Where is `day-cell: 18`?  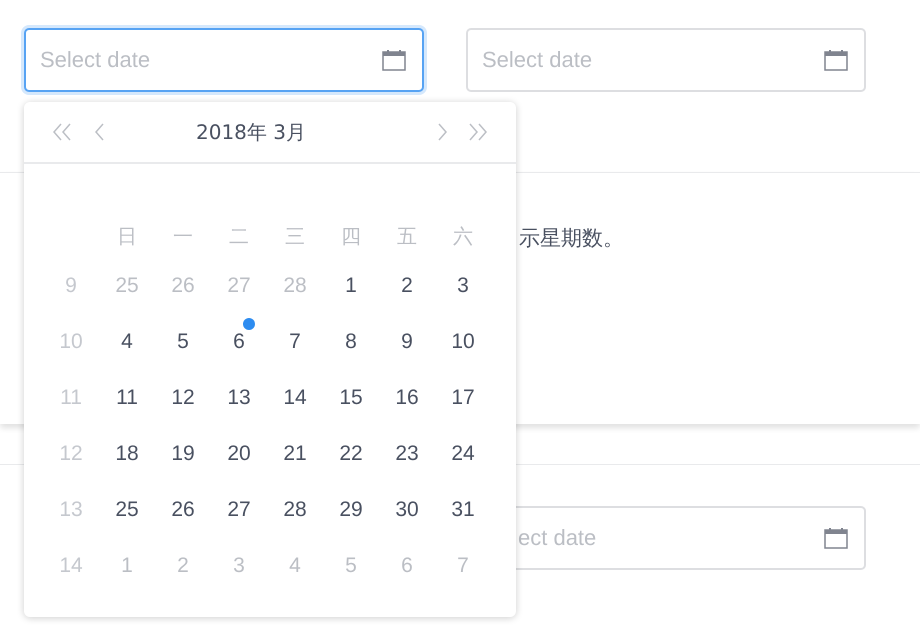 day-cell: 18 is located at coordinates (127, 454).